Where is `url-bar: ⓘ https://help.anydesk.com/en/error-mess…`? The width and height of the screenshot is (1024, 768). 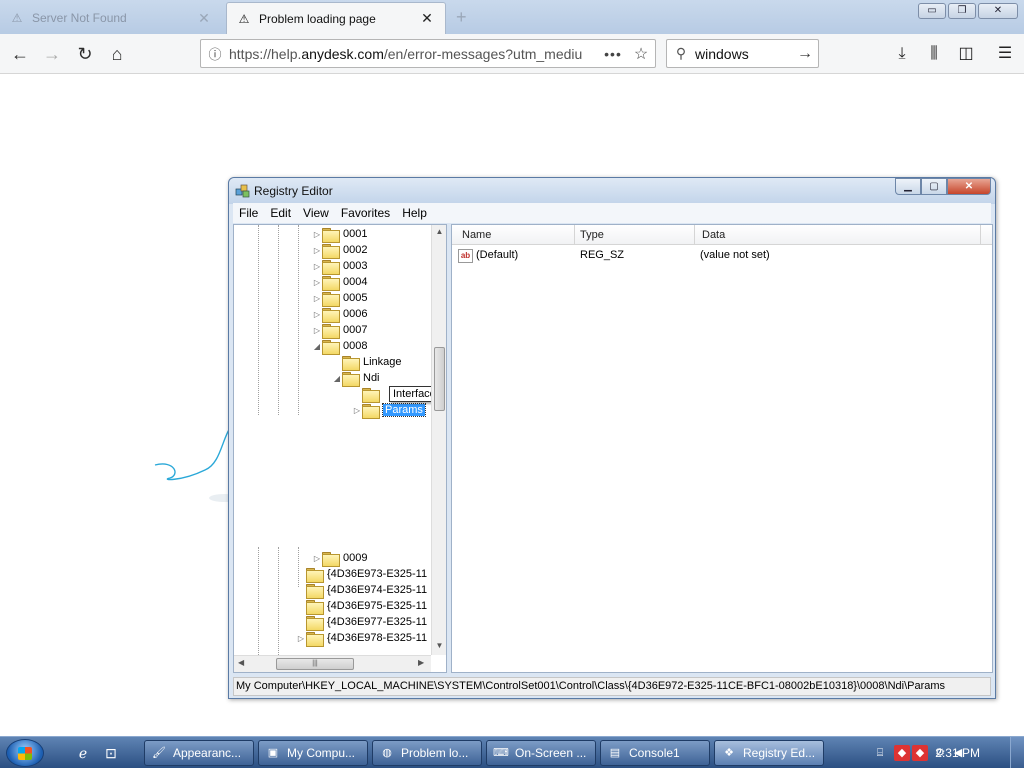
url-bar: ⓘ https://help.anydesk.com/en/error-mess… is located at coordinates (428, 53).